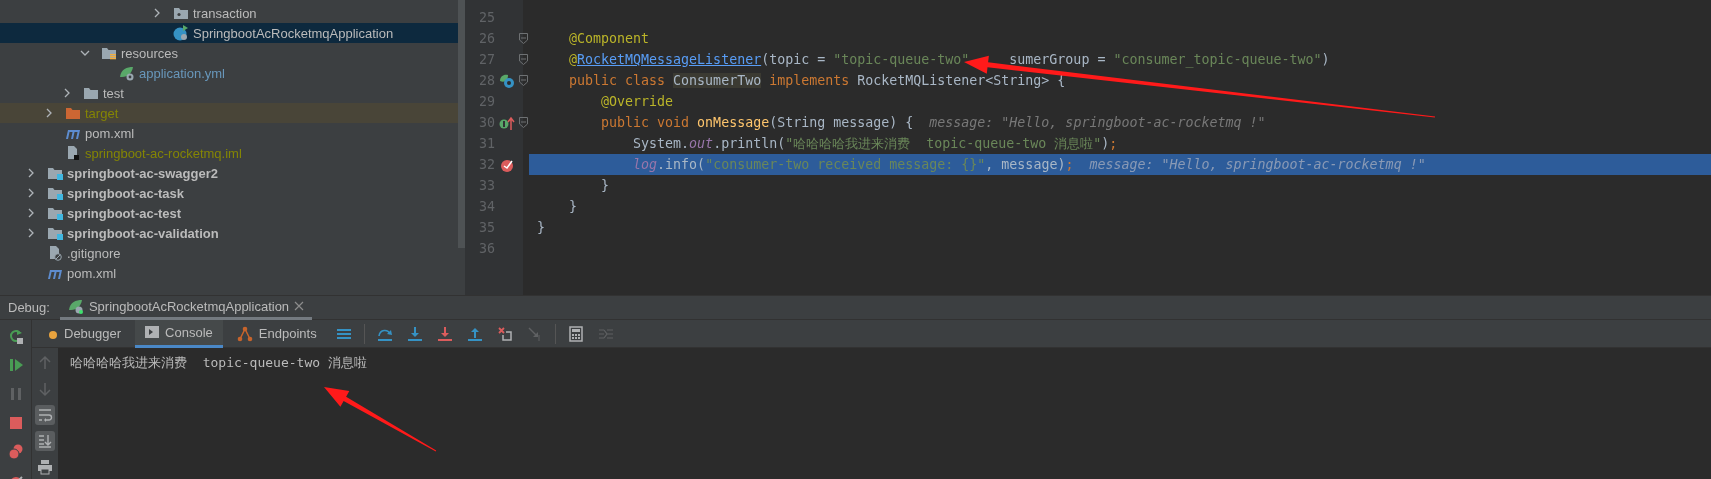 This screenshot has width=1711, height=479. What do you see at coordinates (181, 13) in the screenshot?
I see `package-icon` at bounding box center [181, 13].